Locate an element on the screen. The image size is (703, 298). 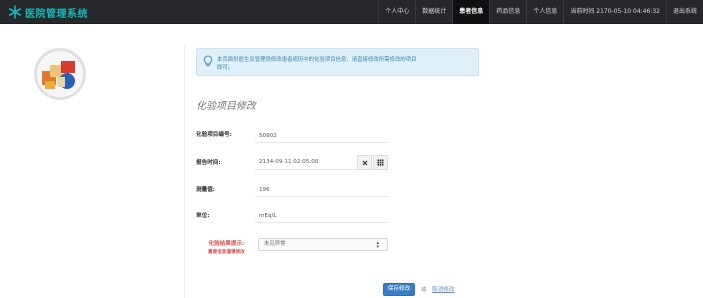
measured-value-label: 测量值: is located at coordinates (206, 190).